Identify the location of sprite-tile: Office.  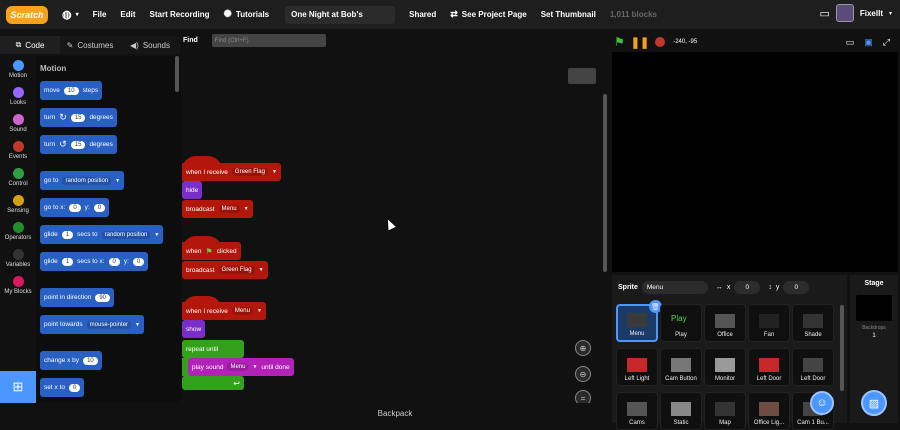
(725, 323).